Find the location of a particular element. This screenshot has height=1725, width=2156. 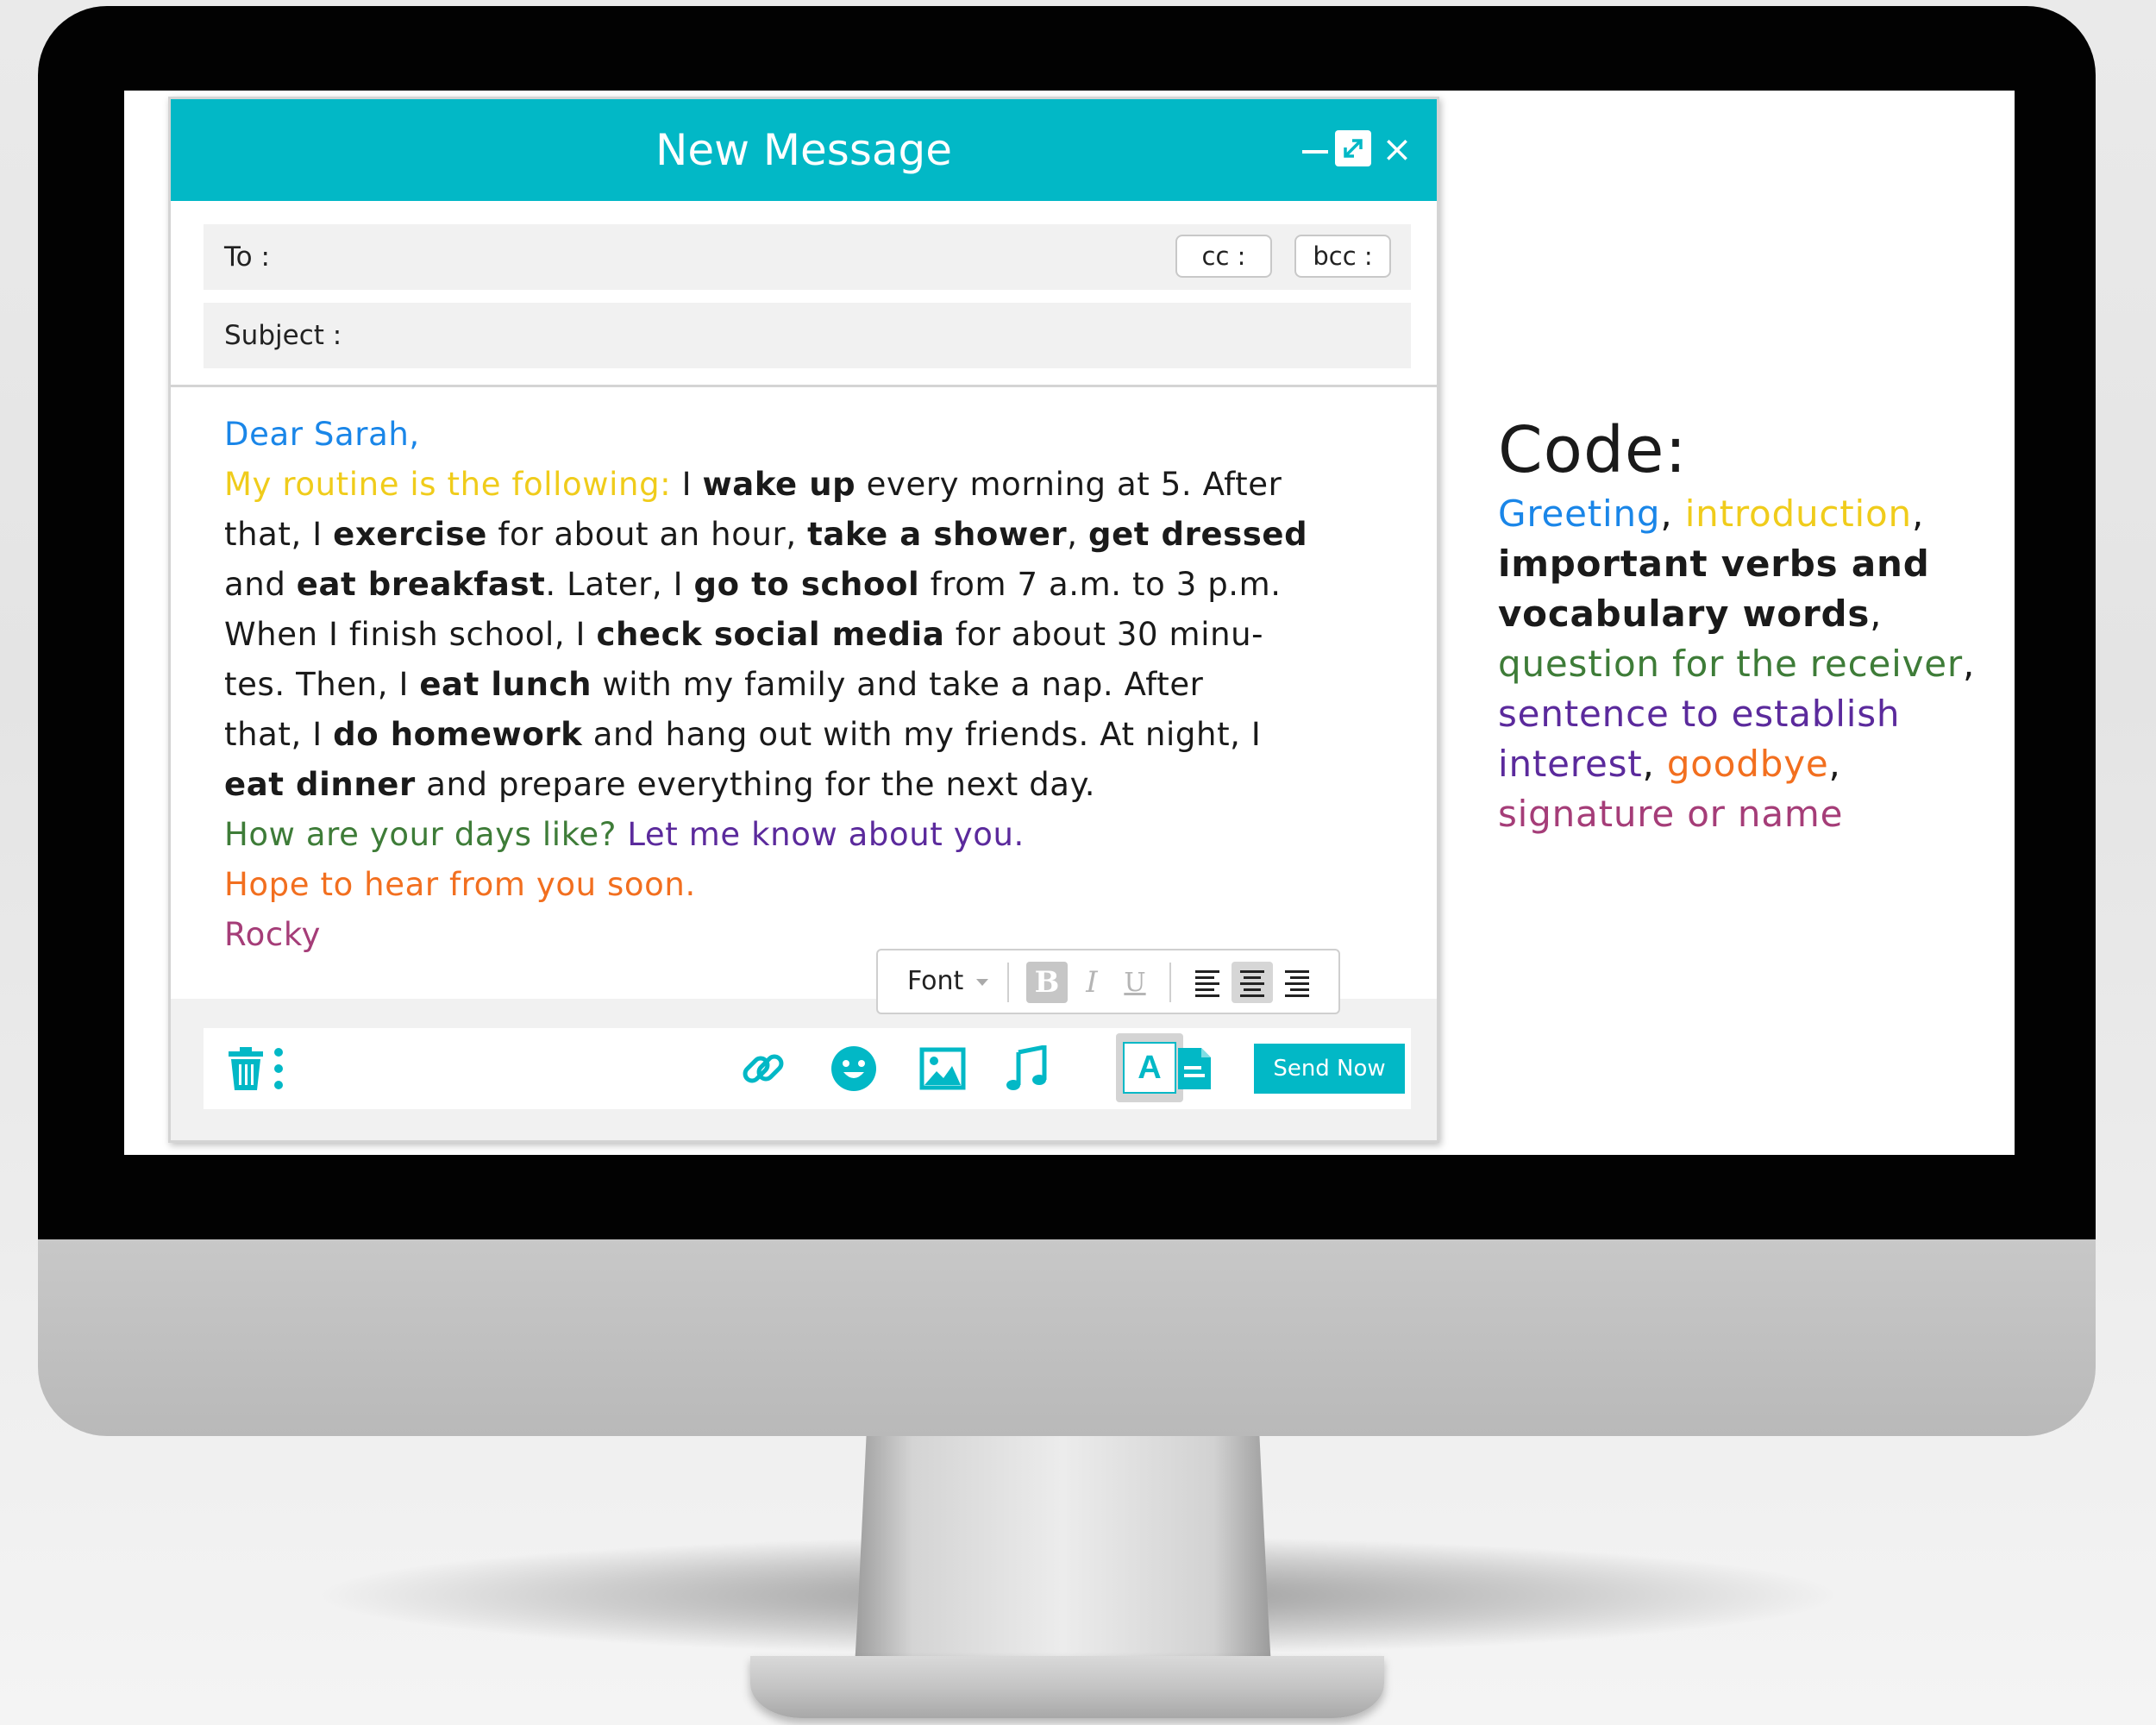

to-label: To : is located at coordinates (247, 258).